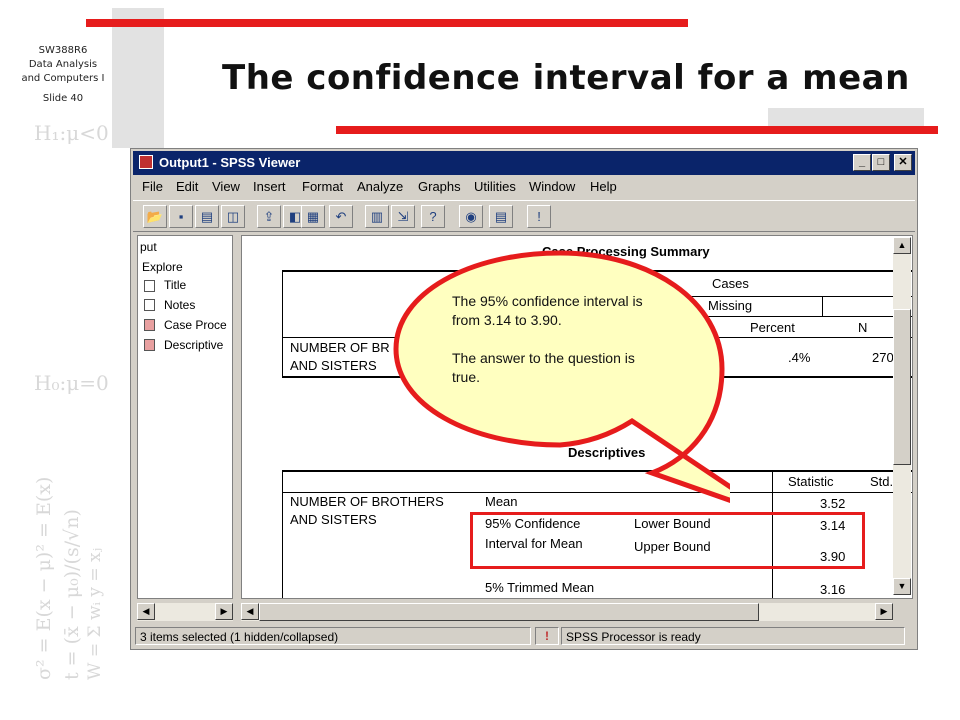 The height and width of the screenshot is (720, 960). Describe the element at coordinates (179, 305) in the screenshot. I see `outline-item-notes: Notes` at that location.